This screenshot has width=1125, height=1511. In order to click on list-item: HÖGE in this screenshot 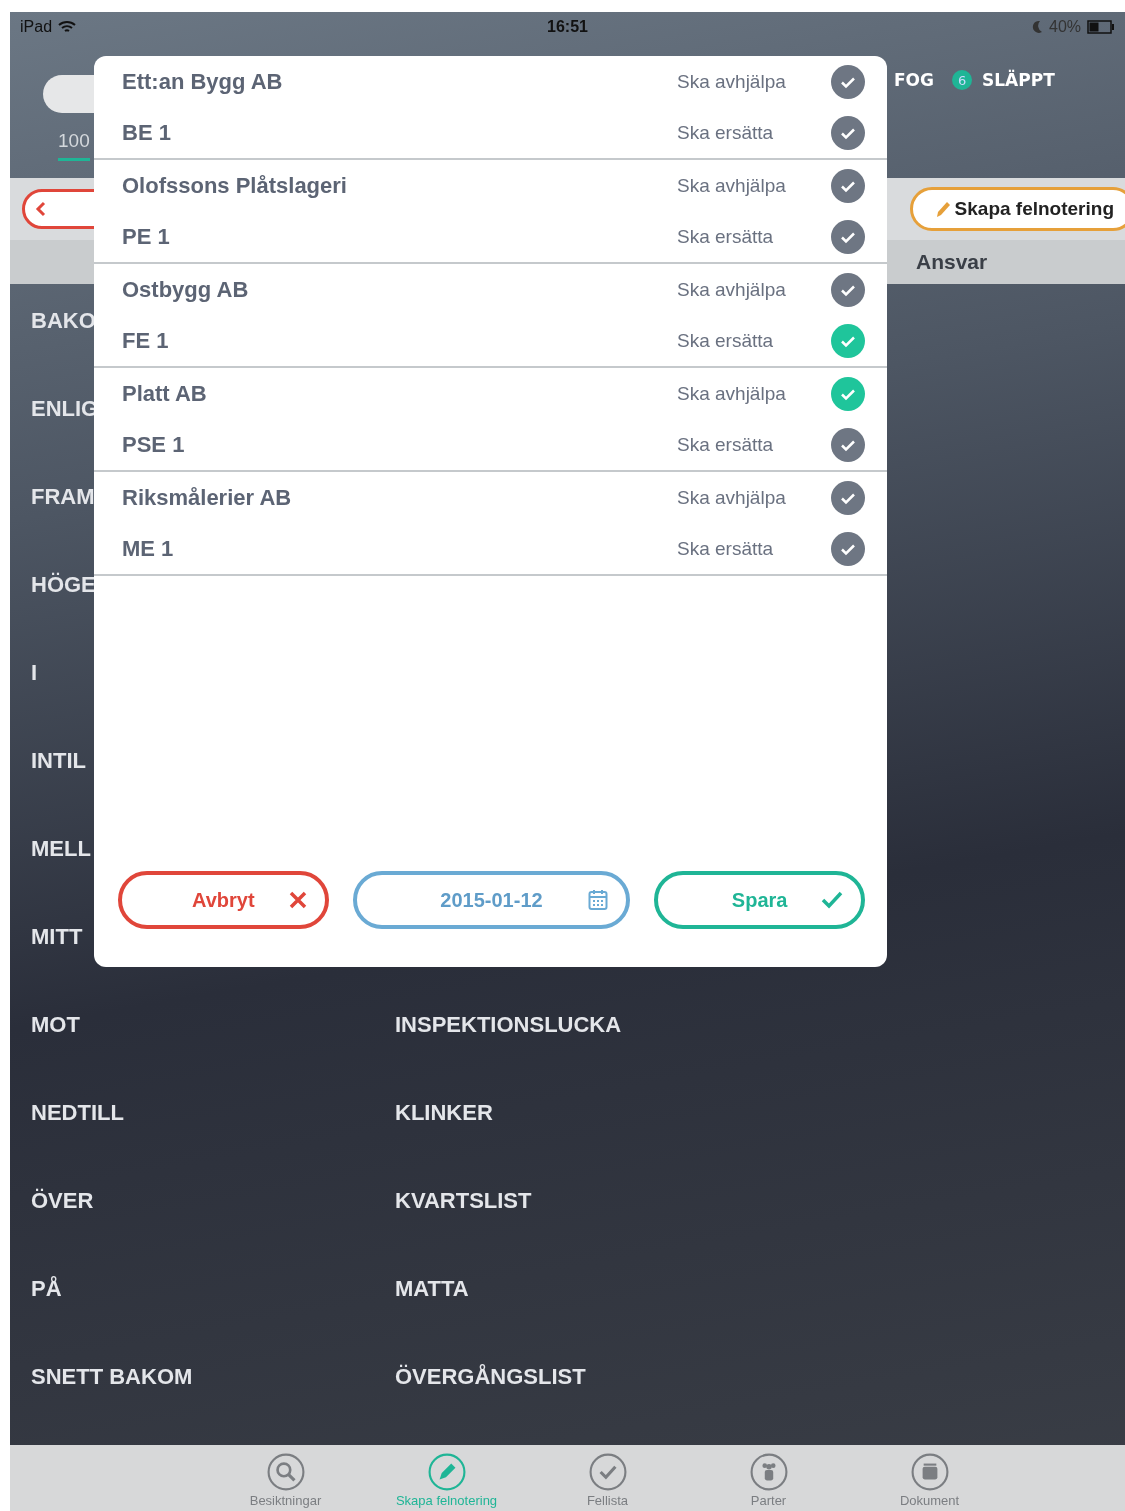, I will do `click(63, 584)`.